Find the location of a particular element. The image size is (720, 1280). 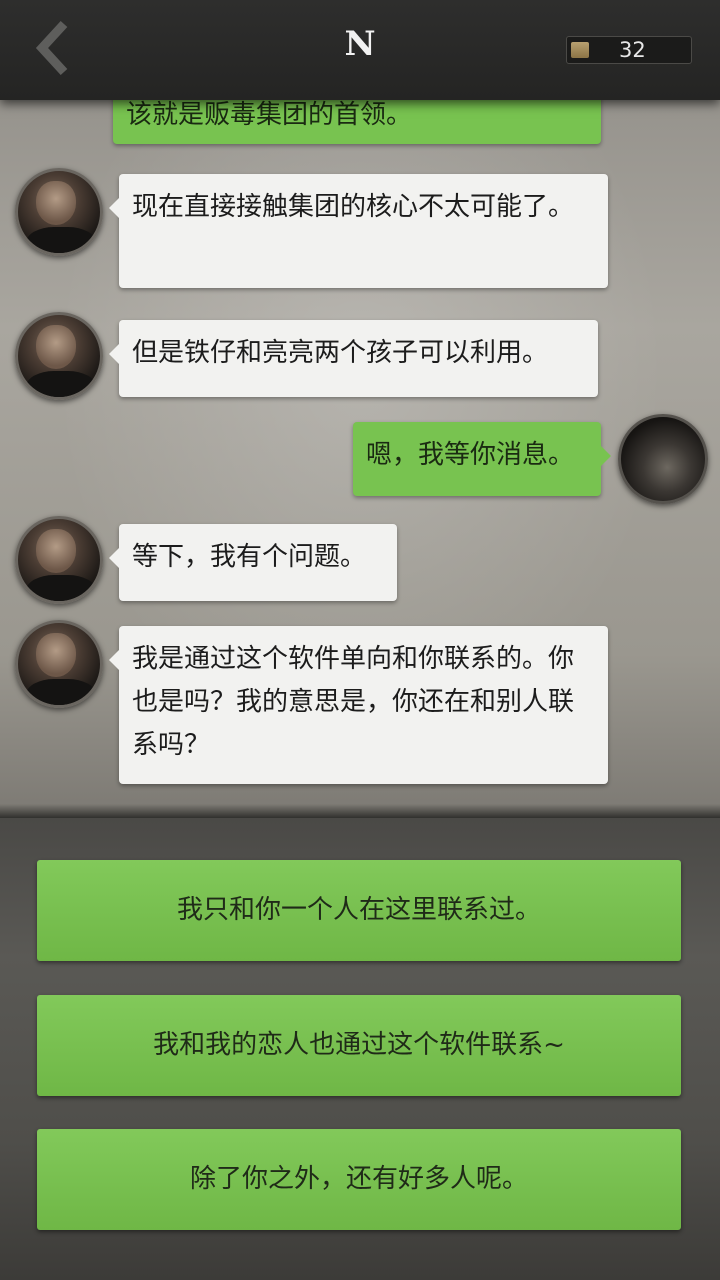

message-bubble: 但是铁仔和亮亮两个孩子可以利用。 is located at coordinates (353, 358).